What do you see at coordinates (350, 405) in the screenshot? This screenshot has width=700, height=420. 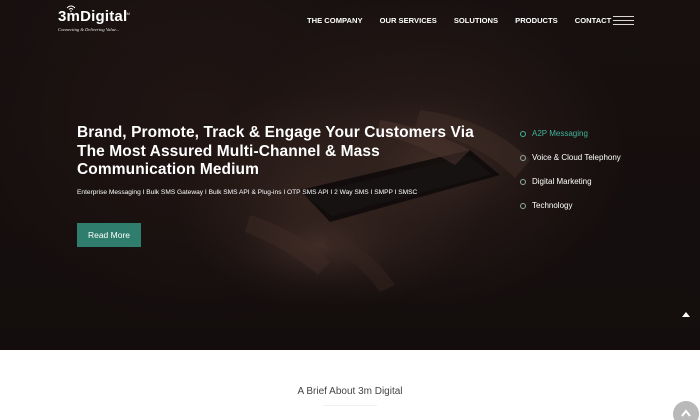 I see `section-divider` at bounding box center [350, 405].